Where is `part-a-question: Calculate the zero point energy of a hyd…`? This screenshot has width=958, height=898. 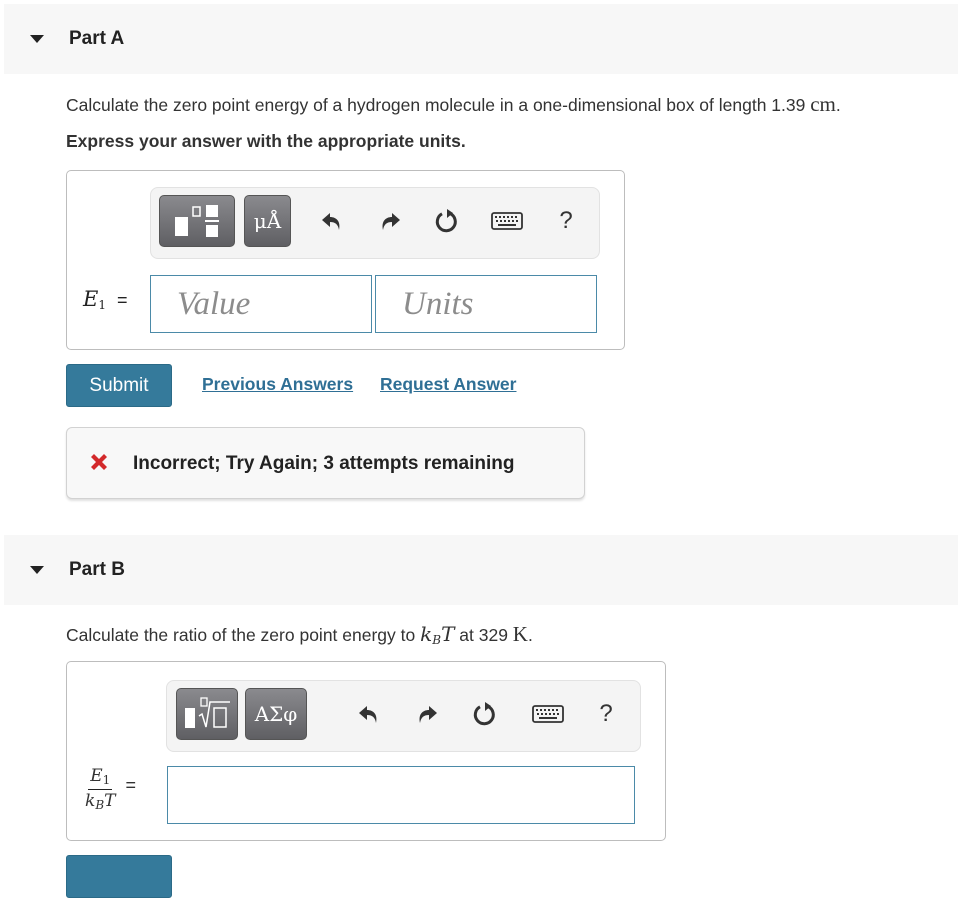
part-a-question: Calculate the zero point energy of a hyd… is located at coordinates (453, 104).